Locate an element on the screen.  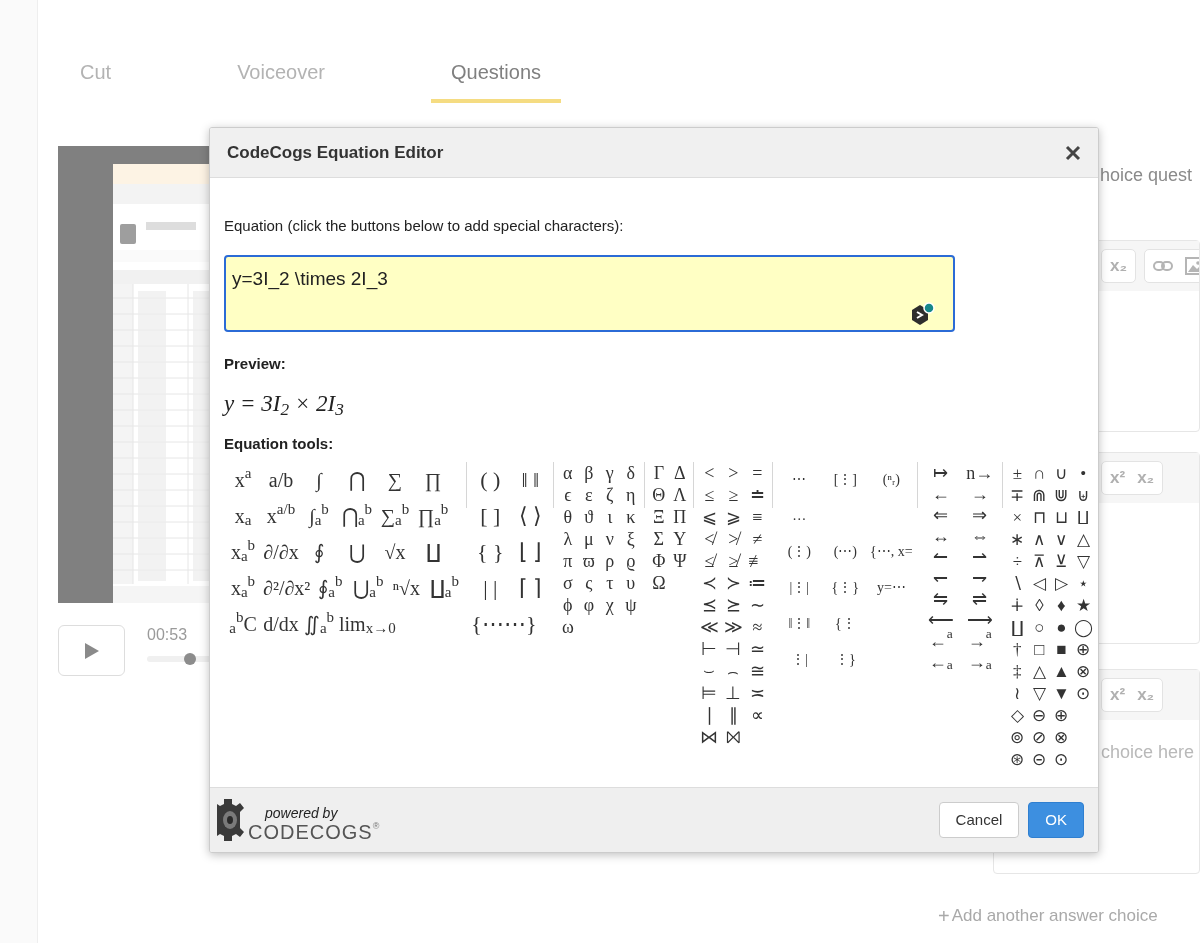
preview-label: Preview: is located at coordinates (255, 364).